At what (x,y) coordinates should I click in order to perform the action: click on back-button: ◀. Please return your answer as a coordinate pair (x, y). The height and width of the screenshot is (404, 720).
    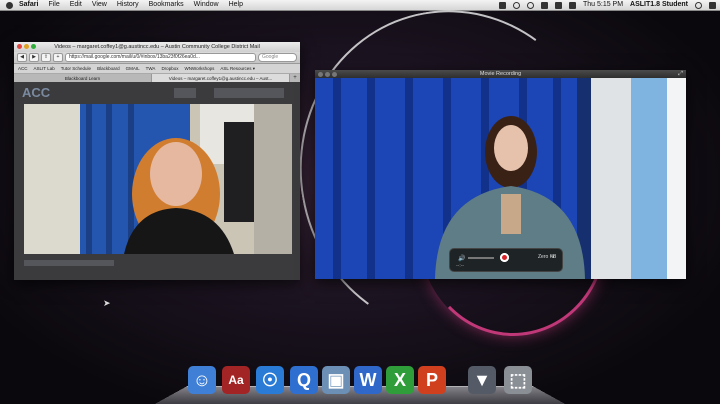
    Looking at the image, I should click on (22, 57).